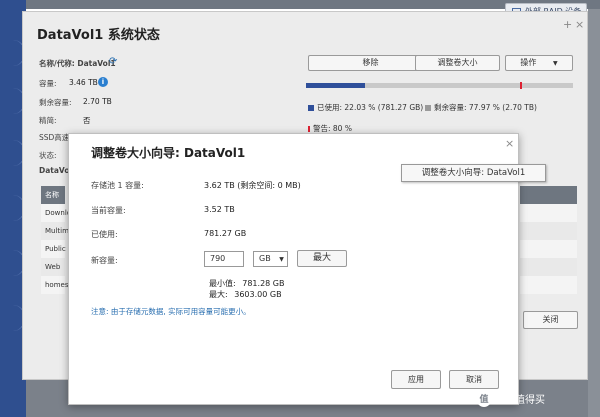  What do you see at coordinates (171, 311) in the screenshot?
I see `metadata-note: 注意: 由于存储元数据, 实际可用容量可能更小。` at bounding box center [171, 311].